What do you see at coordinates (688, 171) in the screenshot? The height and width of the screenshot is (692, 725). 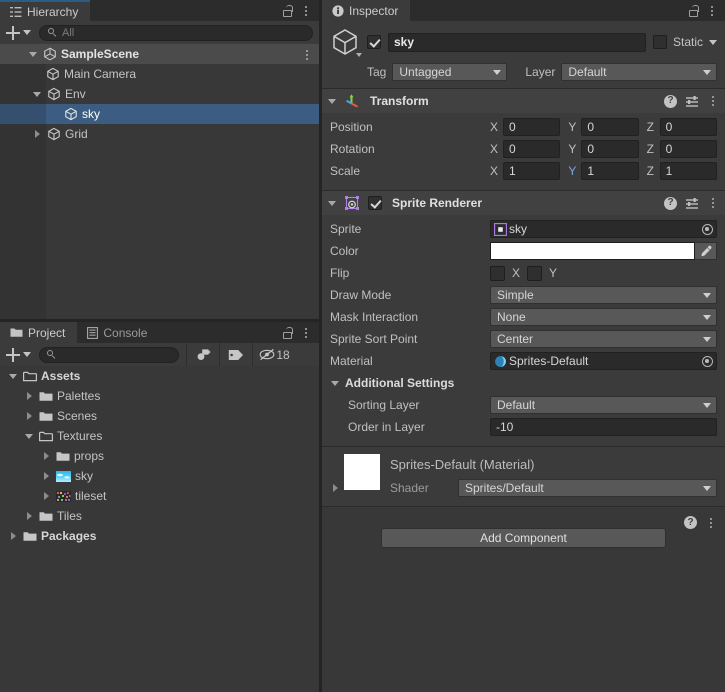 I see `scale-z-input: 1` at bounding box center [688, 171].